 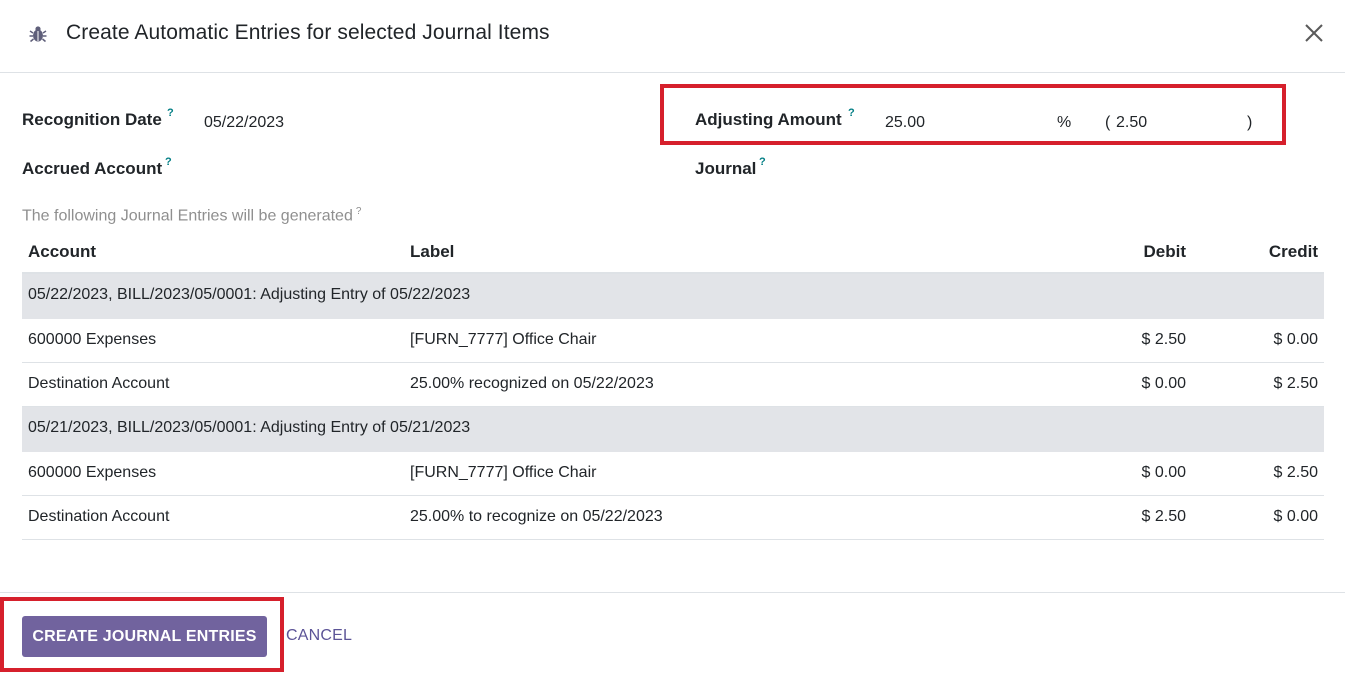 I want to click on percent-sign: %, so click(x=1064, y=122).